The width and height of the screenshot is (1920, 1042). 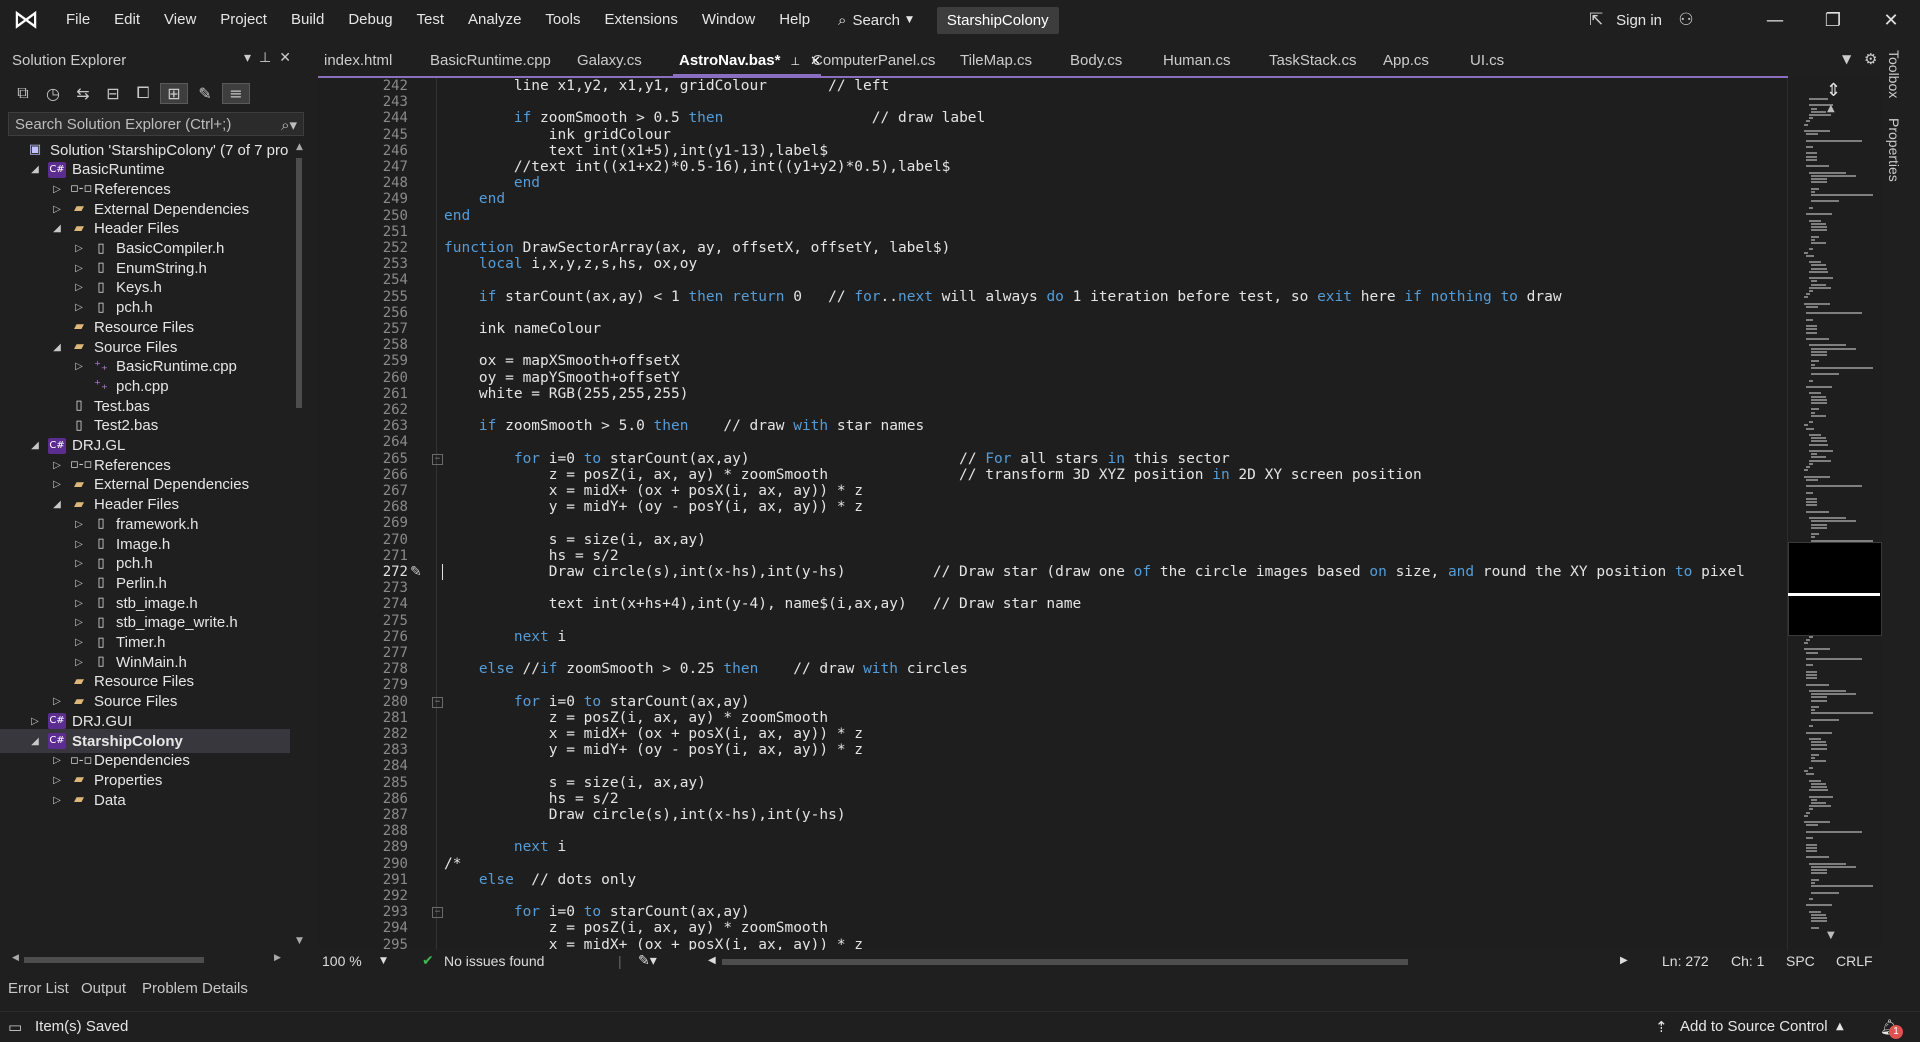 I want to click on minimap, so click(x=1834, y=514).